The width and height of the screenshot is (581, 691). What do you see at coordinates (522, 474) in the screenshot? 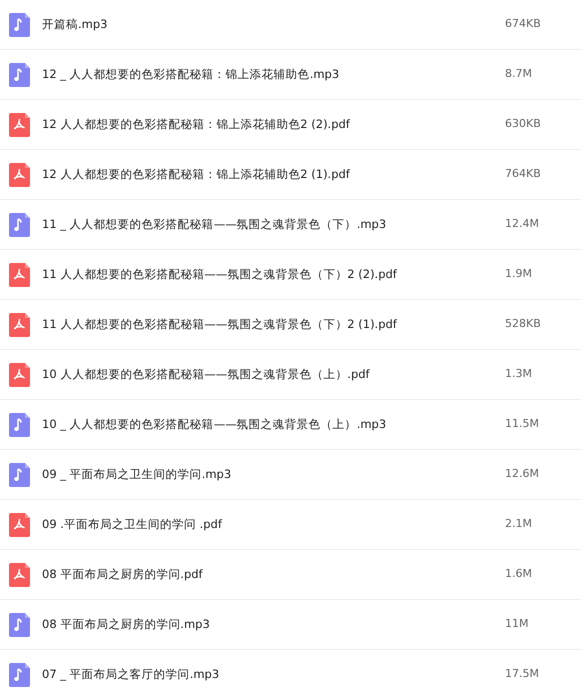
I see `file-size: 12.6M` at bounding box center [522, 474].